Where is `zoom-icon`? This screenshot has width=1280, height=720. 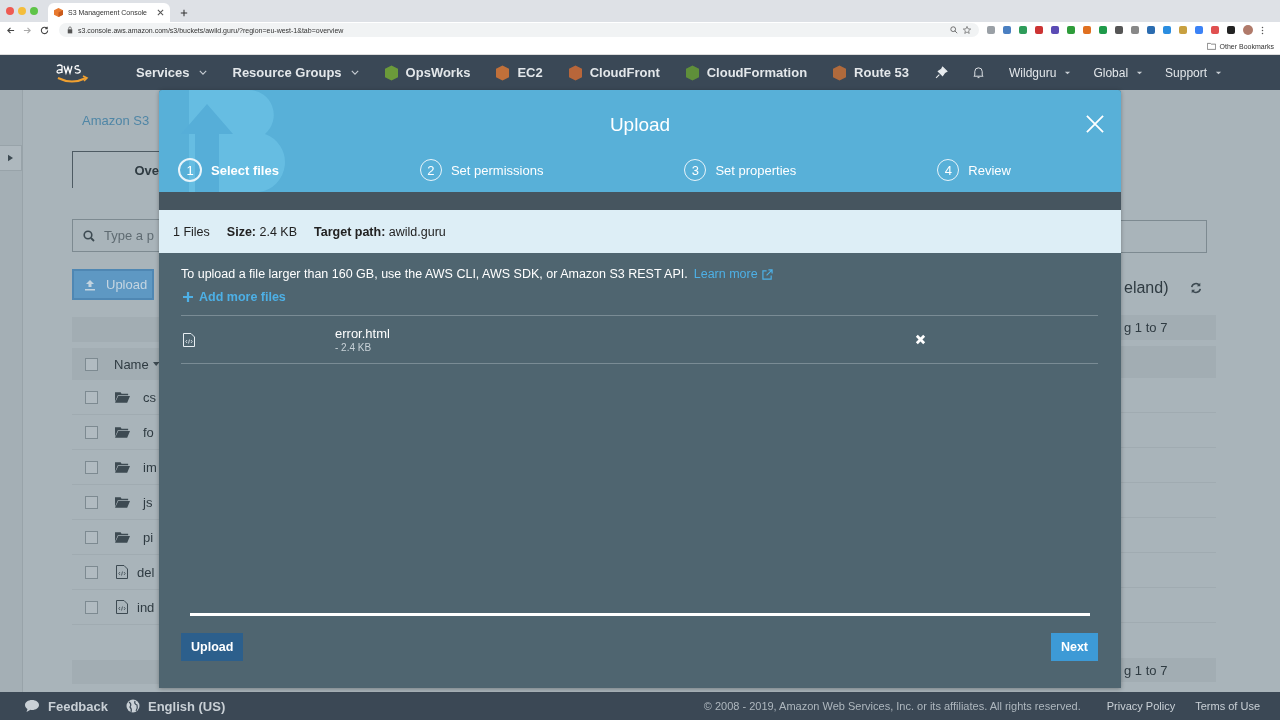 zoom-icon is located at coordinates (954, 30).